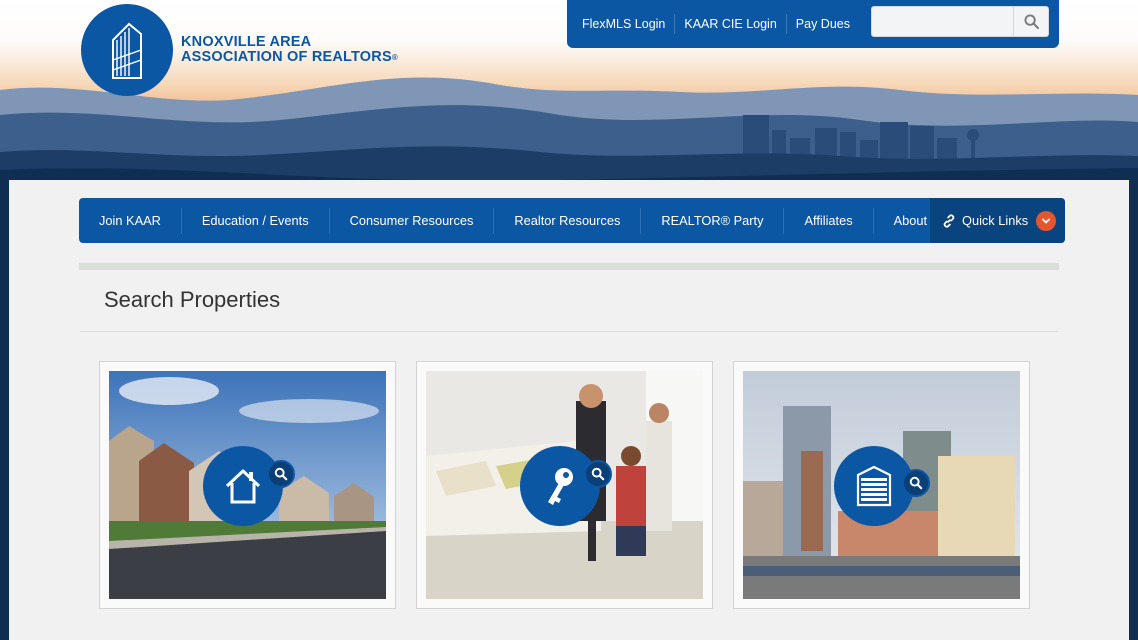  Describe the element at coordinates (289, 57) in the screenshot. I see `logo-line-2: ASSOCIATION OF REALTORS®` at that location.